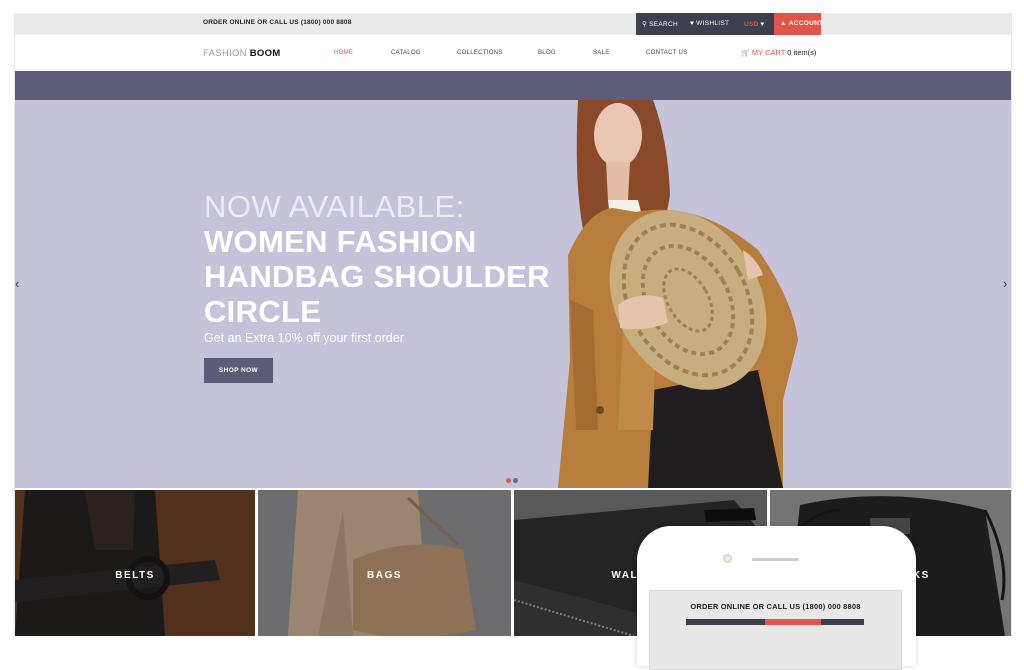  Describe the element at coordinates (547, 53) in the screenshot. I see `nav-item-blog: BLOG` at that location.